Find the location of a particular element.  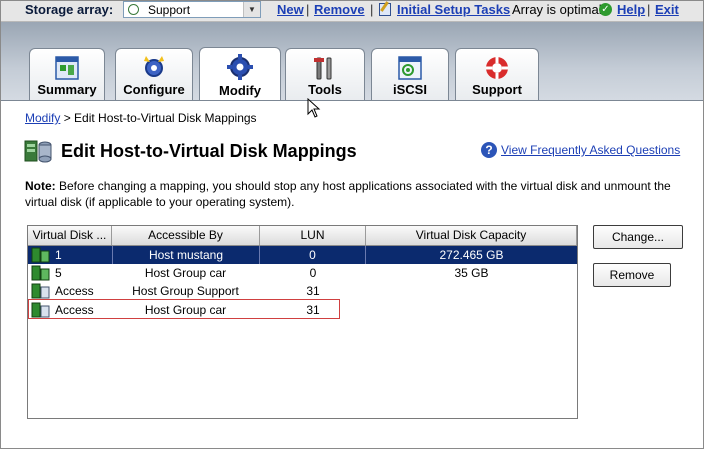

cell-accessible-by: Host Group car is located at coordinates (185, 273).